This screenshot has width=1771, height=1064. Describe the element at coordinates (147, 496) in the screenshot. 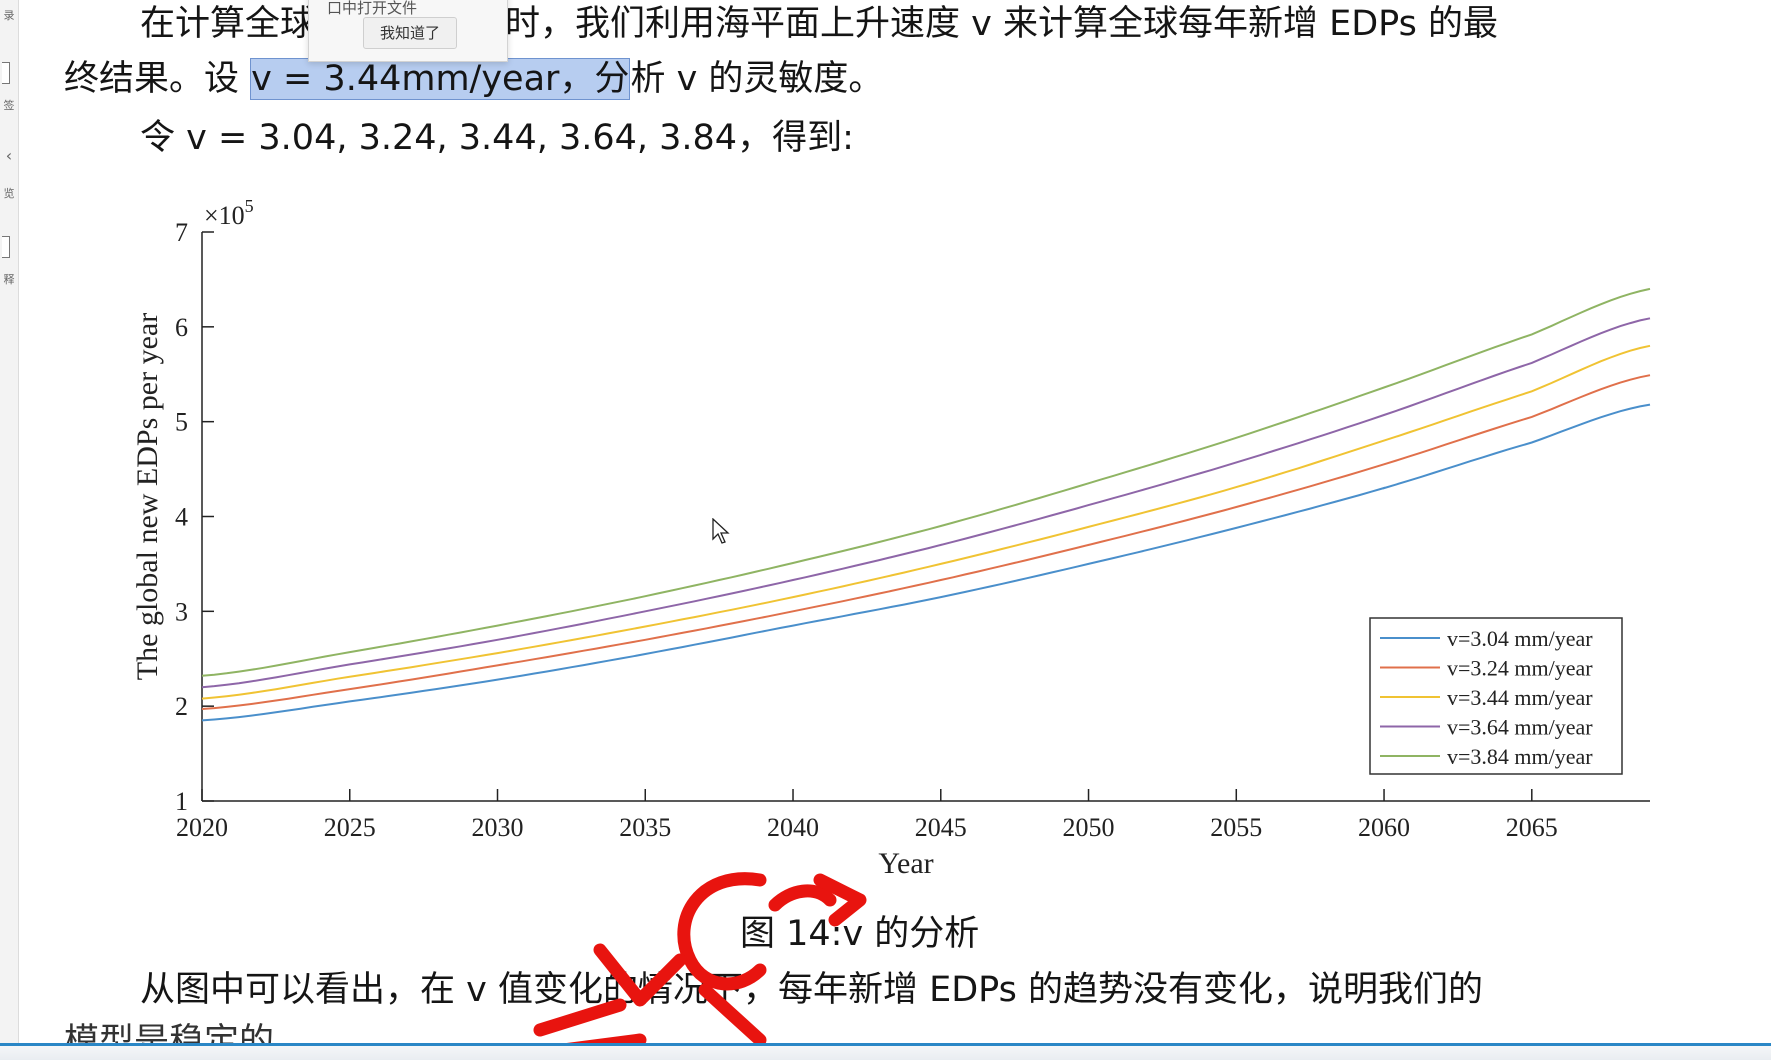

I see `y-axis-title: The global new EDPs per year` at that location.